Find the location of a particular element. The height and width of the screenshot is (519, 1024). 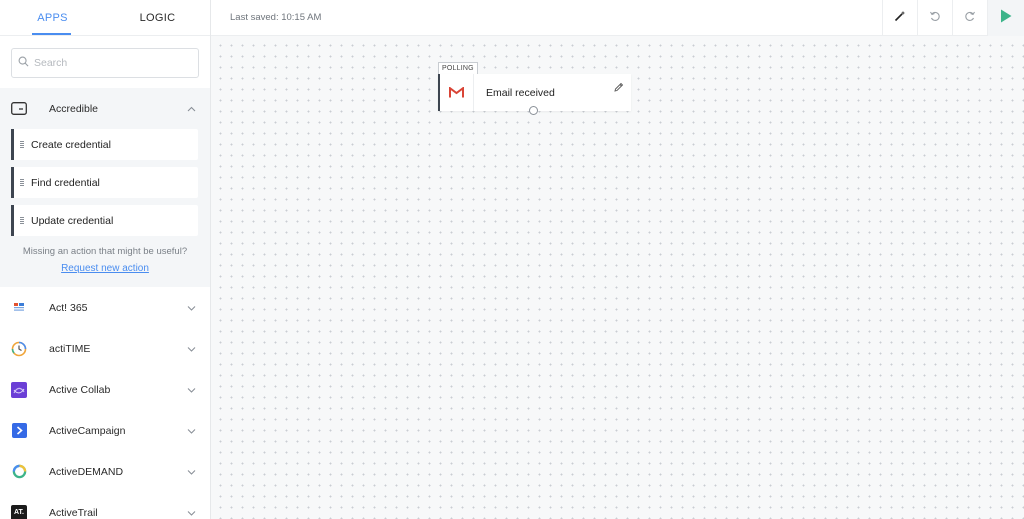

search-container is located at coordinates (105, 62).